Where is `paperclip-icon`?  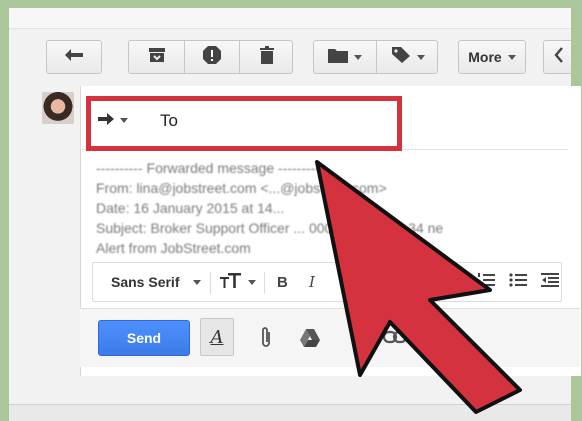
paperclip-icon is located at coordinates (266, 340).